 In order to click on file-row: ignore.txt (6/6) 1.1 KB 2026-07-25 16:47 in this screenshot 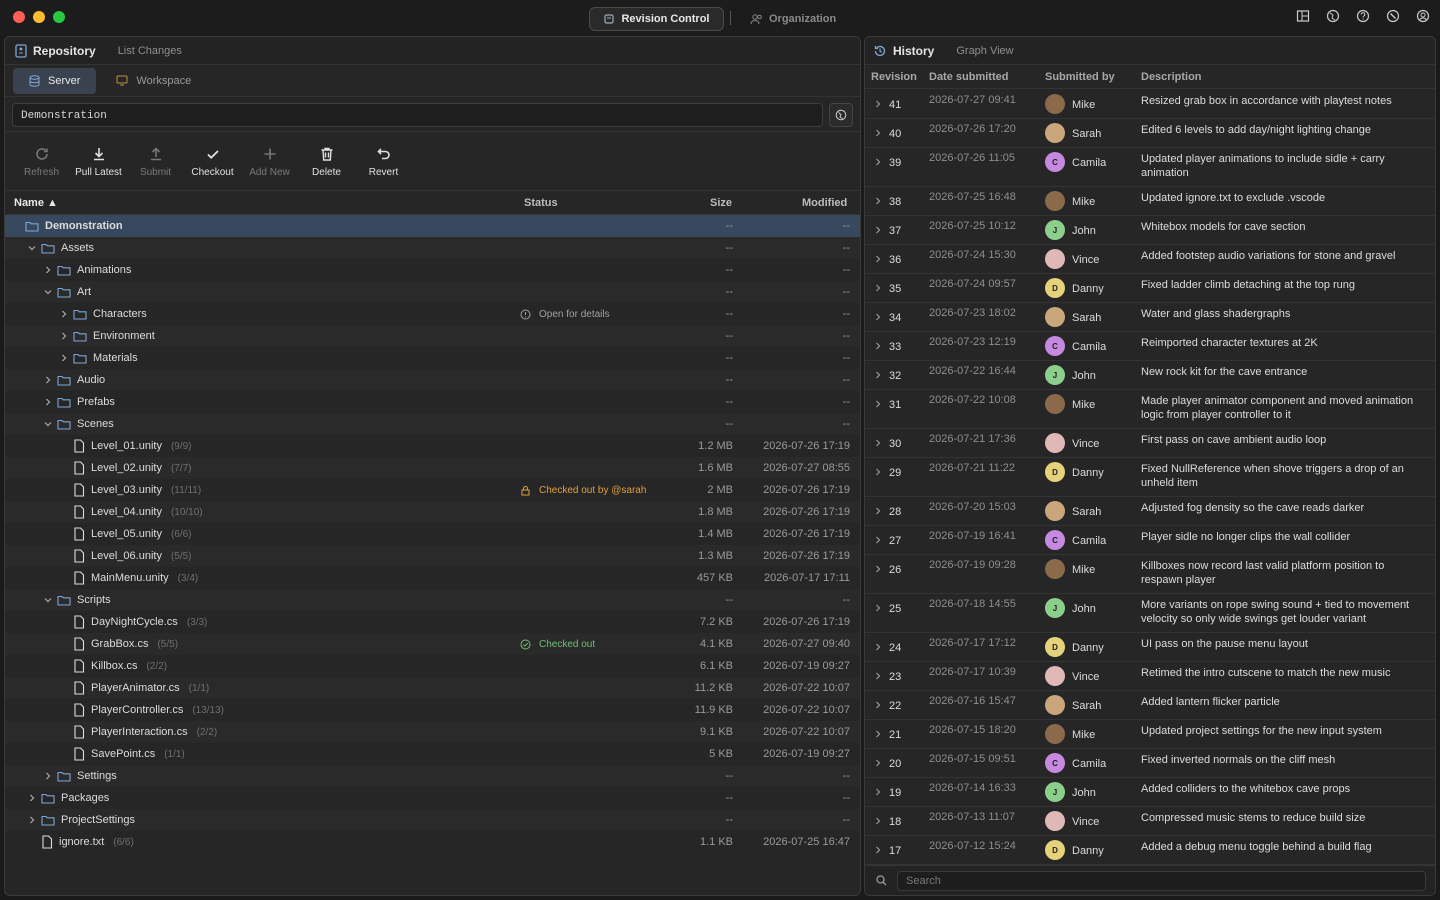, I will do `click(432, 842)`.